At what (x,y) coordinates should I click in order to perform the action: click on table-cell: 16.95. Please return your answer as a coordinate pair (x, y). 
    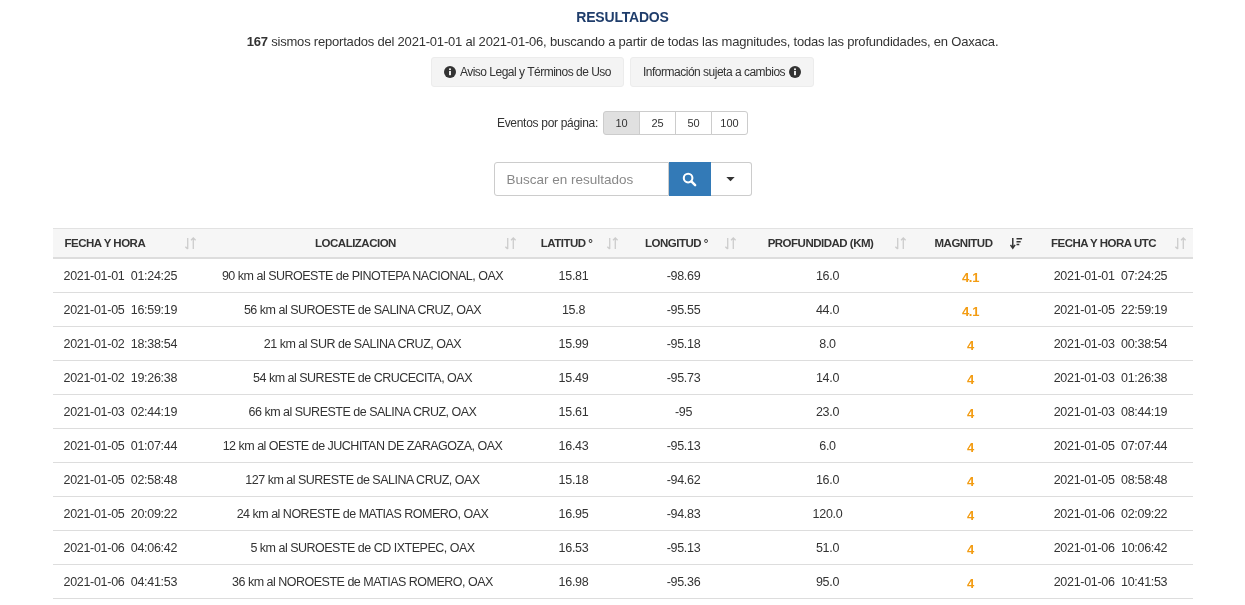
    Looking at the image, I should click on (573, 513).